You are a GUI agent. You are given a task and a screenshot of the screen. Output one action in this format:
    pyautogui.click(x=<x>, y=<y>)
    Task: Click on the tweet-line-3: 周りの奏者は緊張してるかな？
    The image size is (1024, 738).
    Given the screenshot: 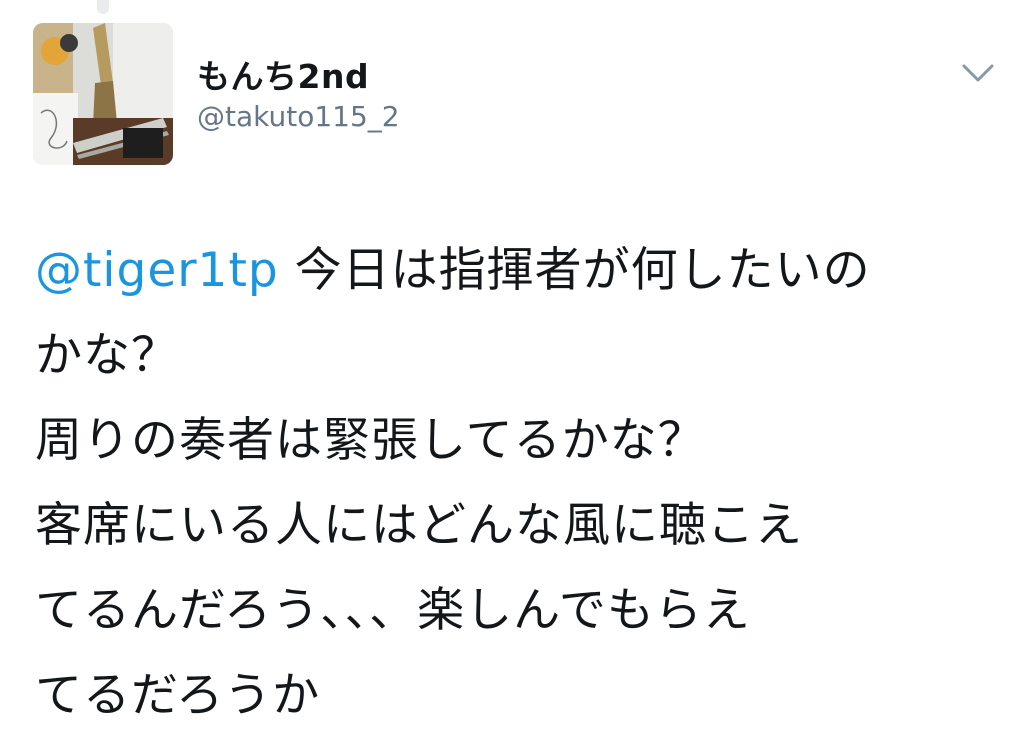 What is the action you would take?
    pyautogui.click(x=370, y=440)
    